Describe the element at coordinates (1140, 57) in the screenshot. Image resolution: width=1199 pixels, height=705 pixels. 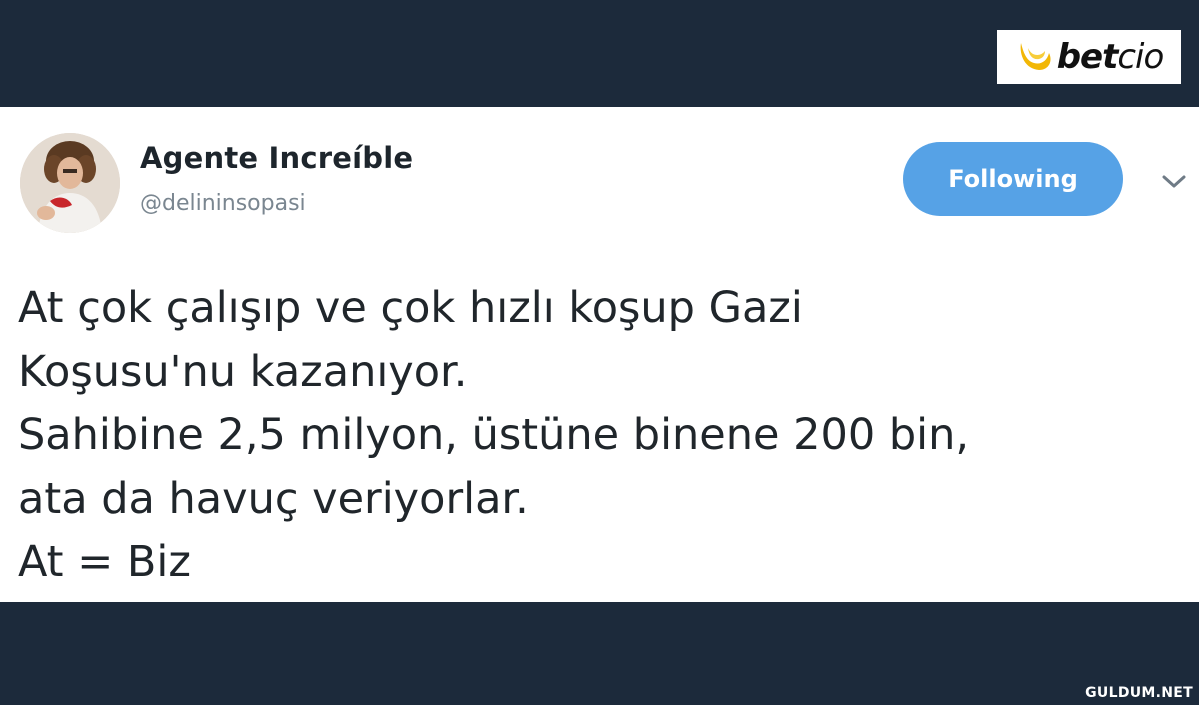
I see `brand-wordmark-light: cio` at that location.